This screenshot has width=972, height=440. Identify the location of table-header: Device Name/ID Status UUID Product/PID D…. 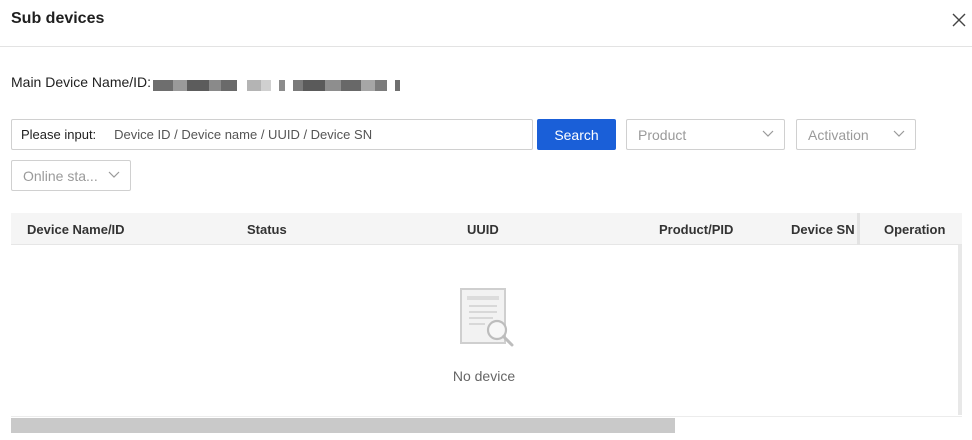
(486, 229).